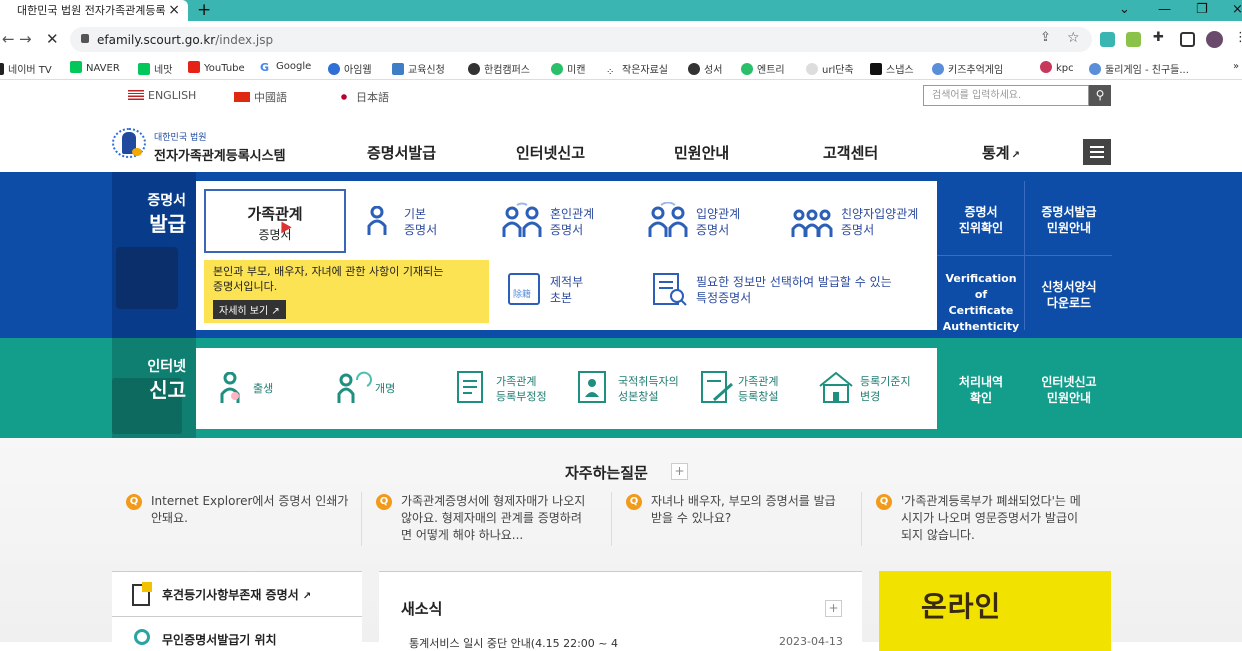 This screenshot has width=1242, height=651. What do you see at coordinates (1001, 152) in the screenshot?
I see `nav-stats: 통계 ↗` at bounding box center [1001, 152].